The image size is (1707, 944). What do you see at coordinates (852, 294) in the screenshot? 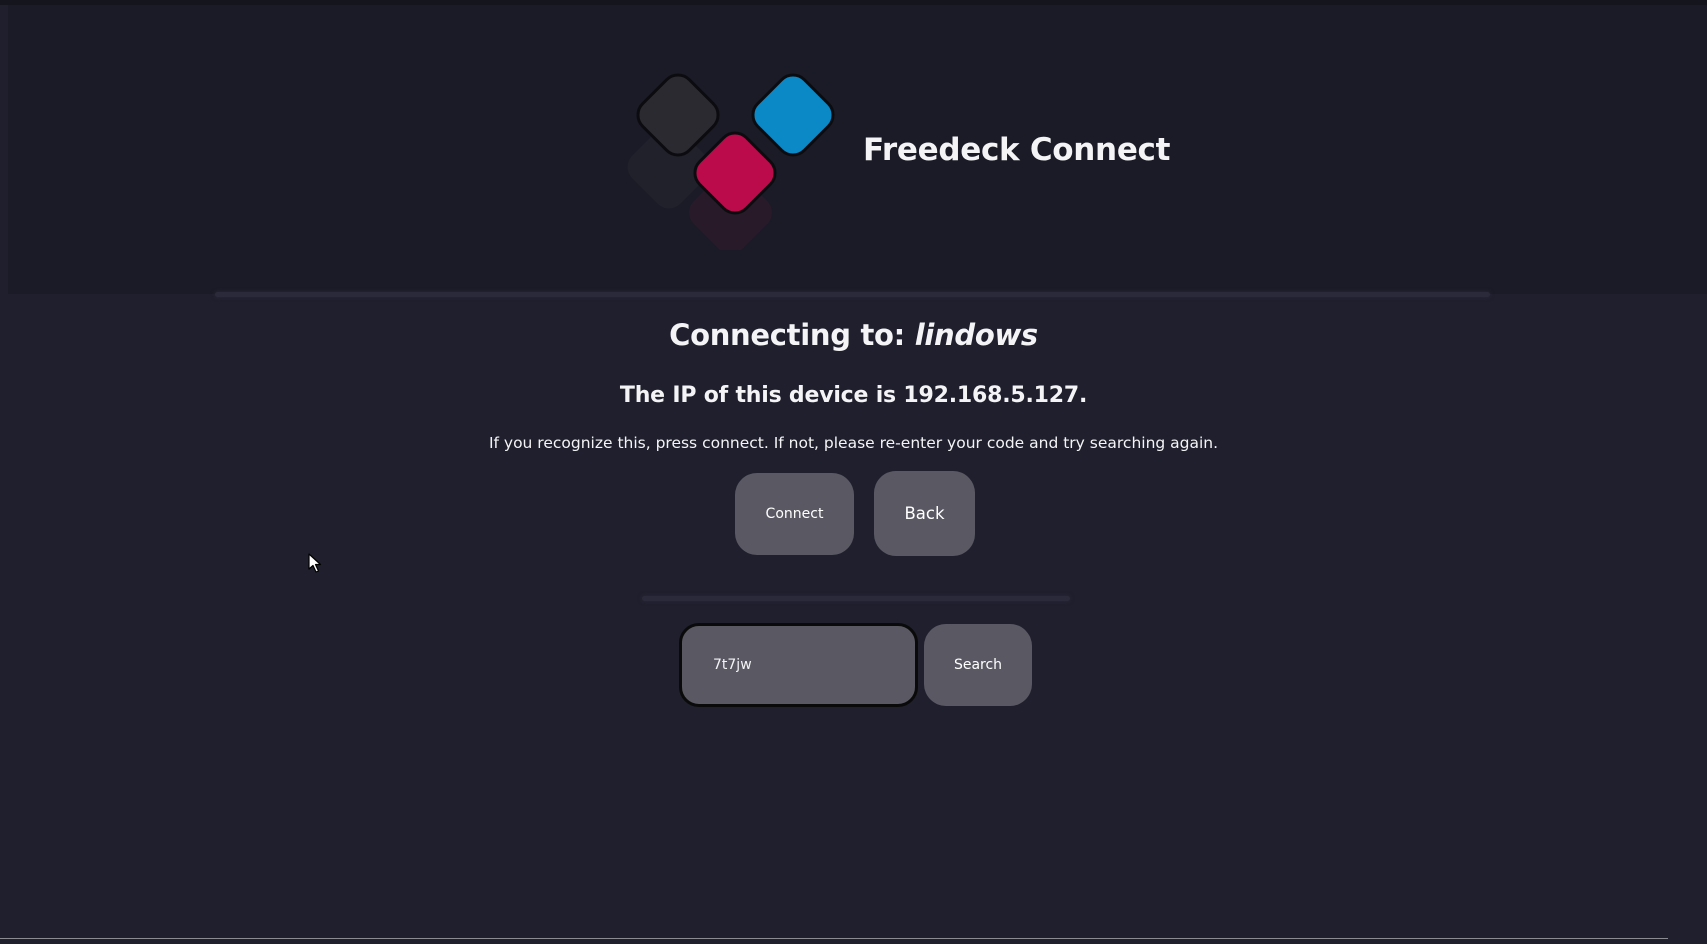
I see `header-divider` at bounding box center [852, 294].